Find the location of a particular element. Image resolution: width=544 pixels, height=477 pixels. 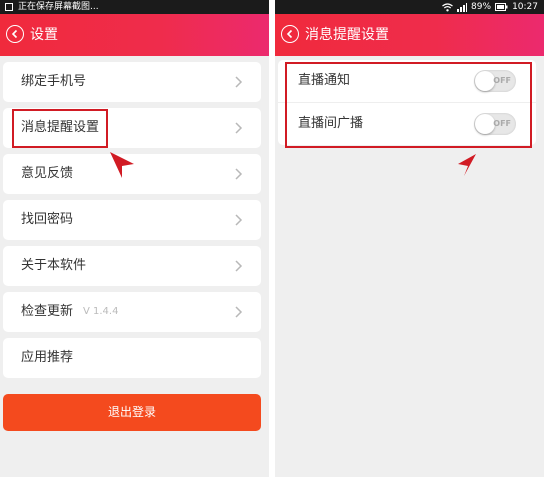

menu-item-label: 绑定手机号 is located at coordinates (54, 81).